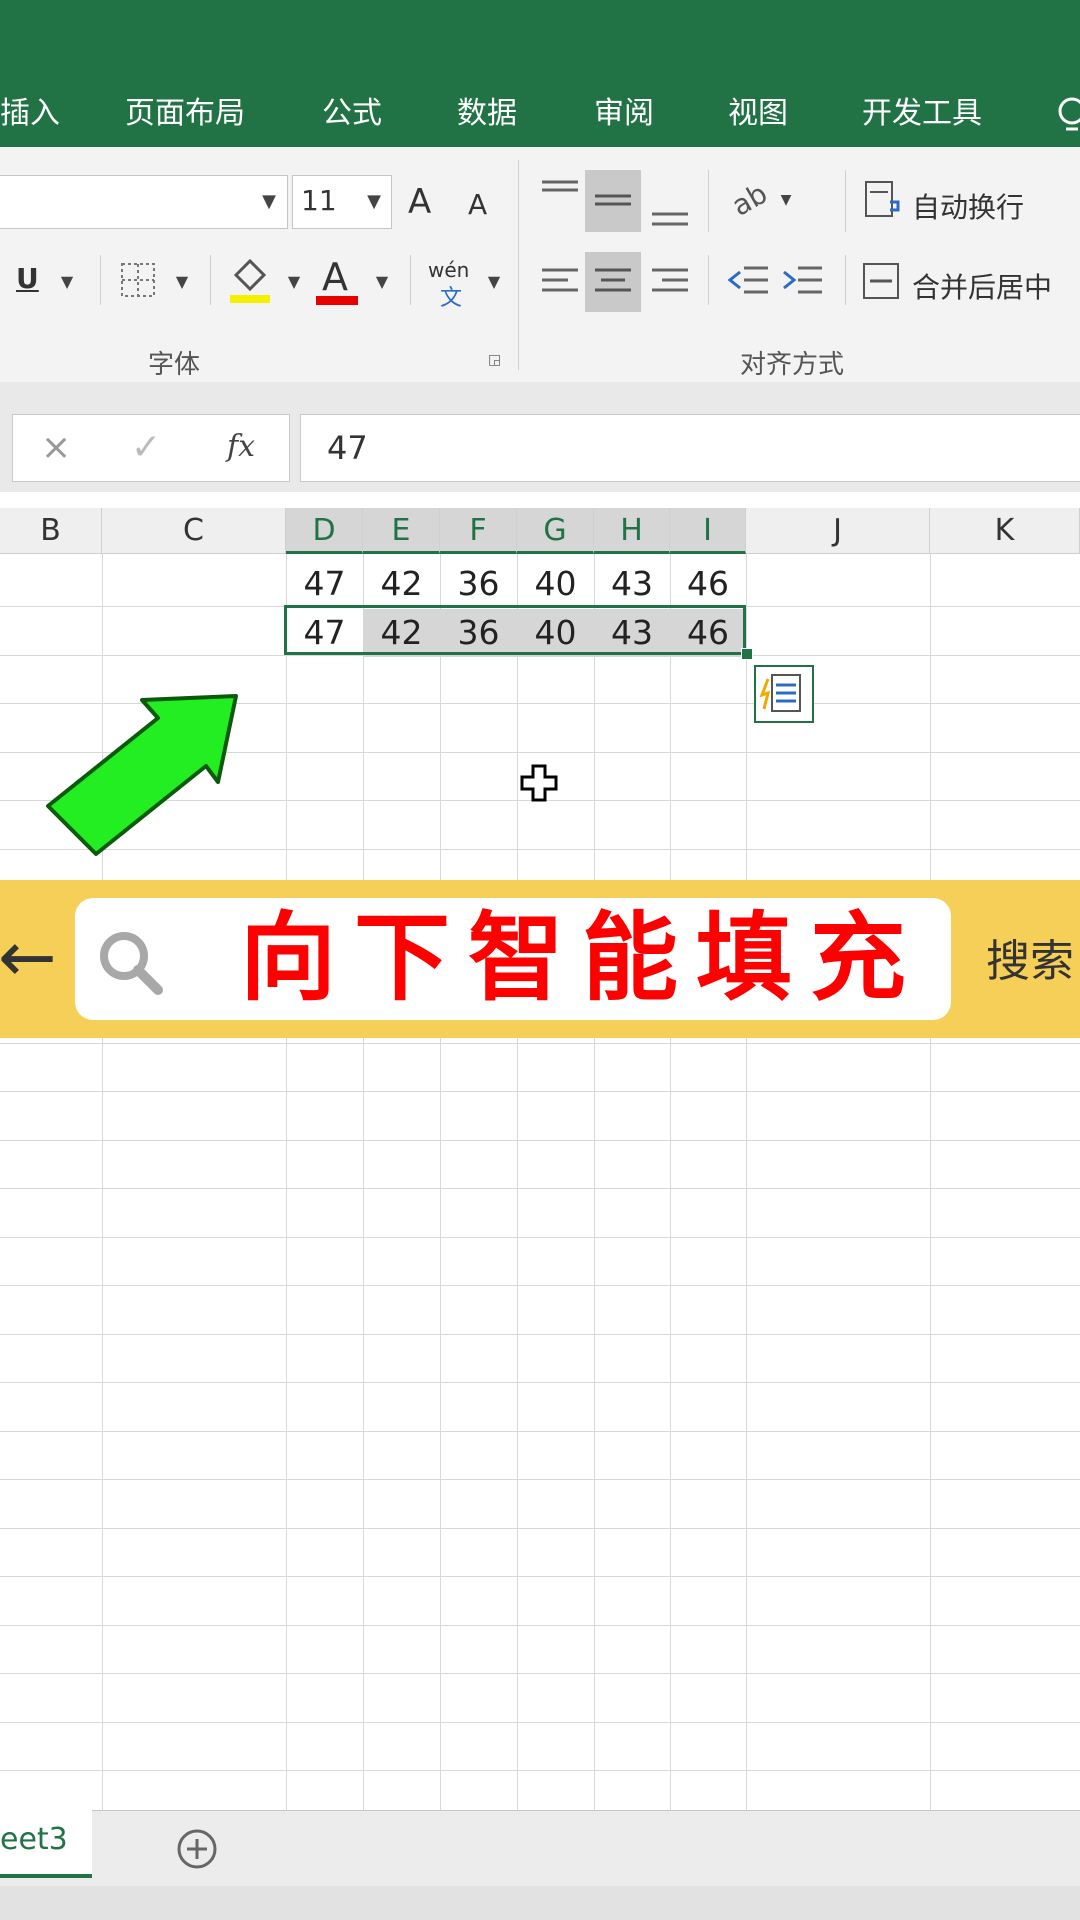  What do you see at coordinates (613, 201) in the screenshot?
I see `align-middle-button` at bounding box center [613, 201].